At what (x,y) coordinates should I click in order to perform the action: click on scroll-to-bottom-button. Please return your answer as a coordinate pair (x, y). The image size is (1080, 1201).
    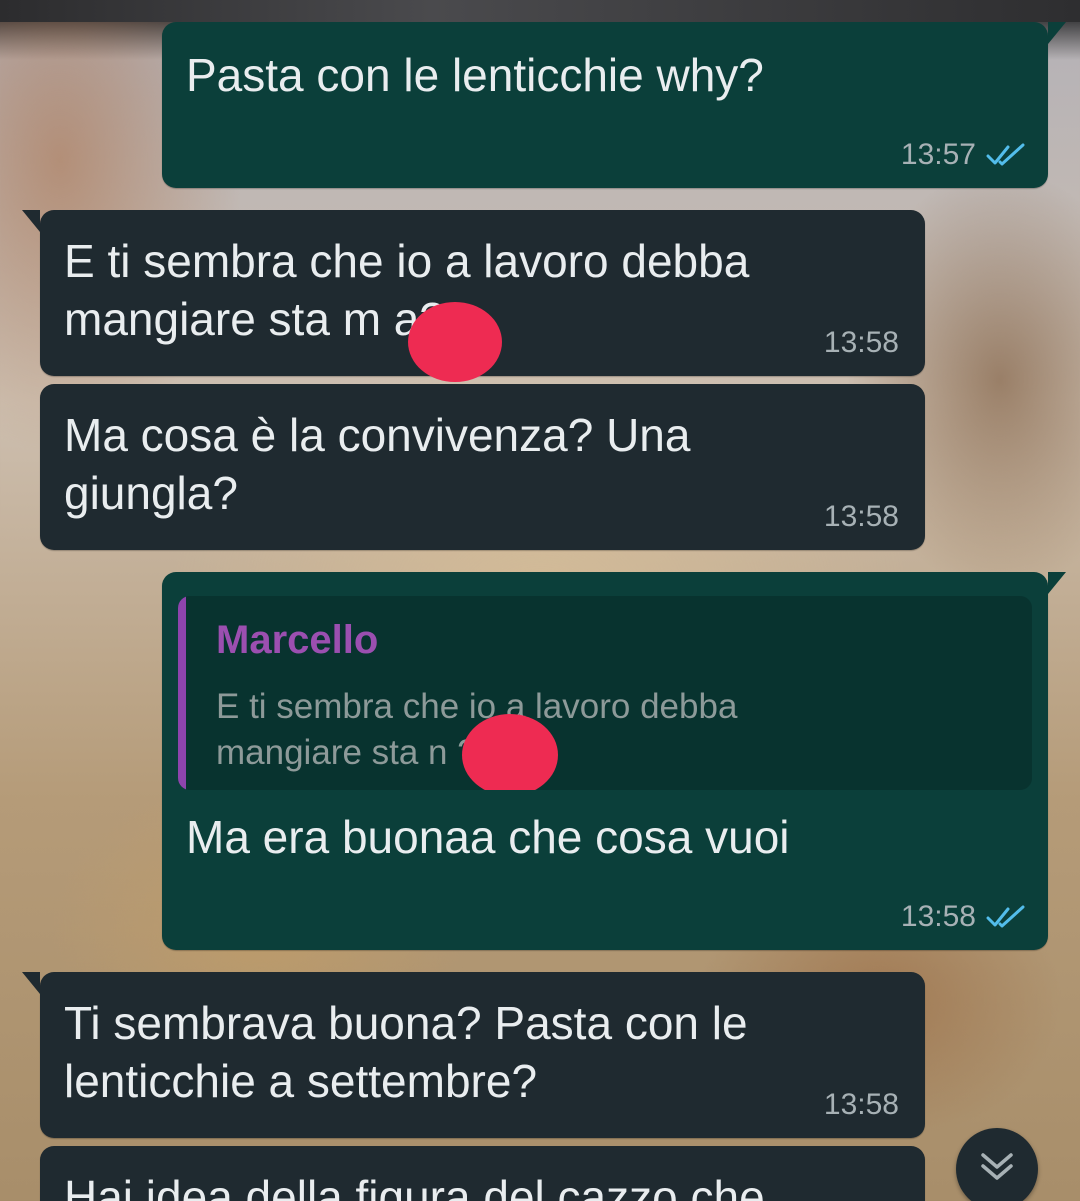
    Looking at the image, I should click on (997, 1164).